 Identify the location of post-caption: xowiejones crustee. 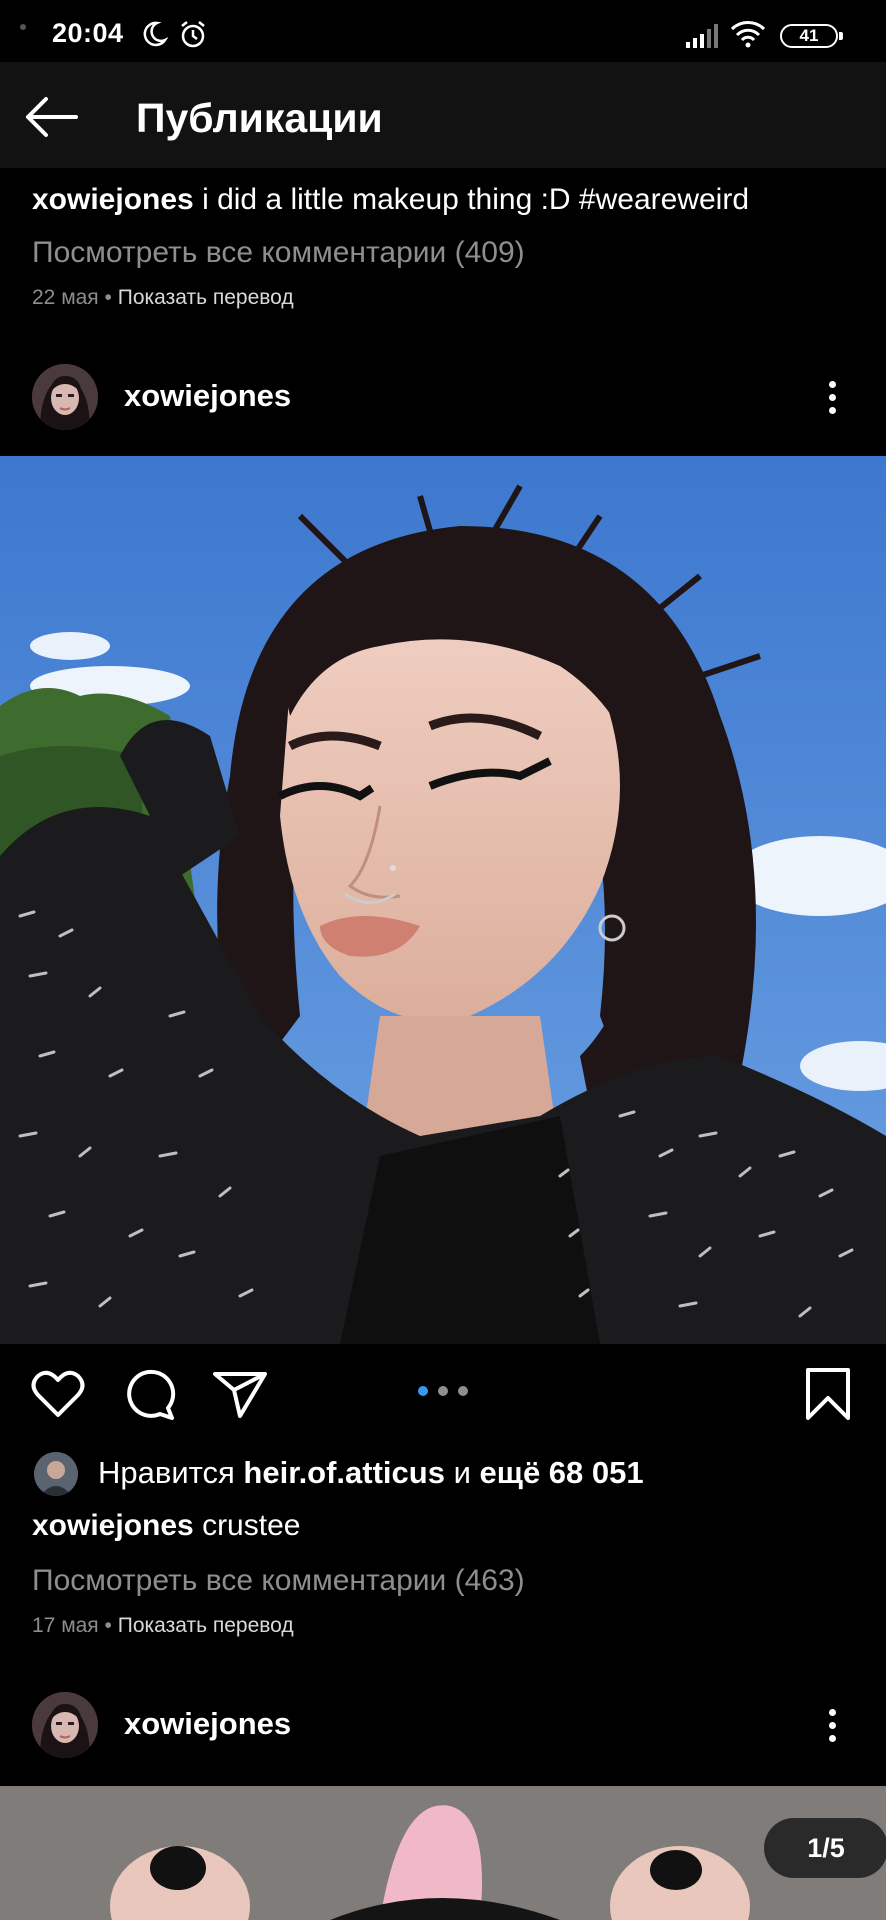
(166, 1526).